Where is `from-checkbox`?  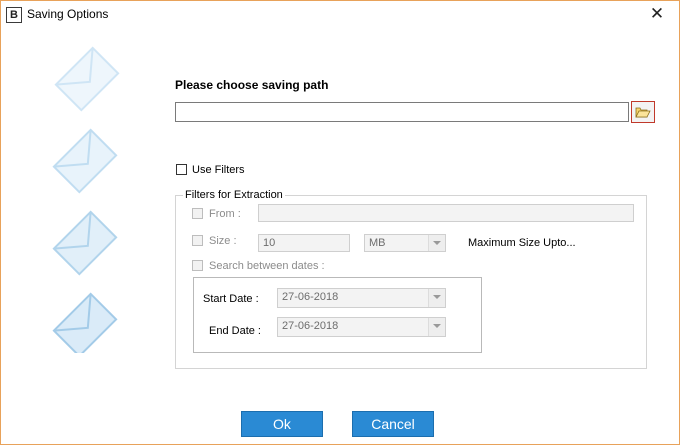
from-checkbox is located at coordinates (197, 213).